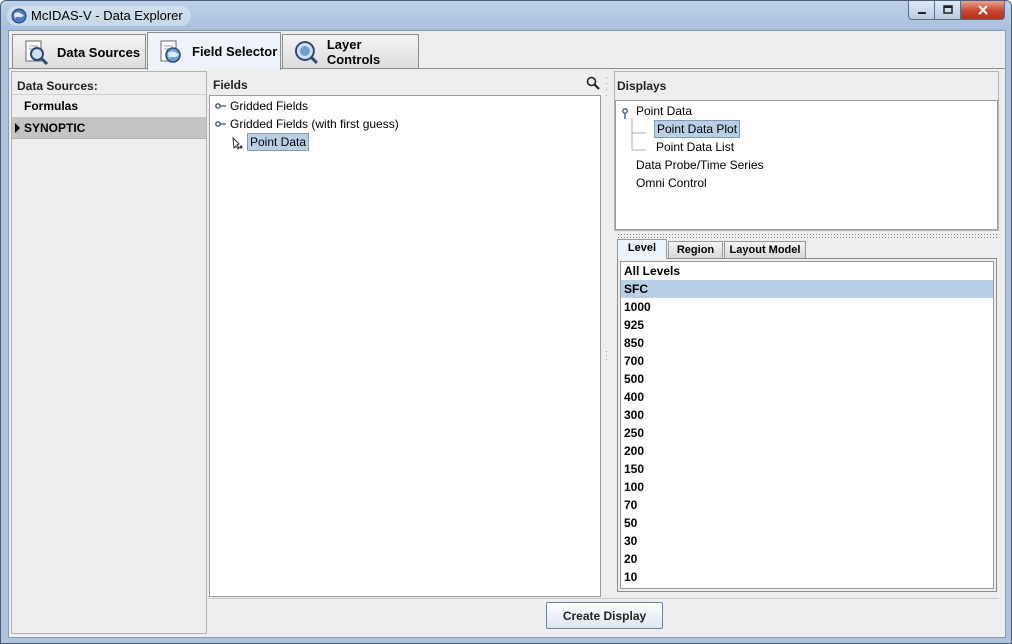 This screenshot has height=644, width=1012. What do you see at coordinates (807, 487) in the screenshot?
I see `level-item: 100` at bounding box center [807, 487].